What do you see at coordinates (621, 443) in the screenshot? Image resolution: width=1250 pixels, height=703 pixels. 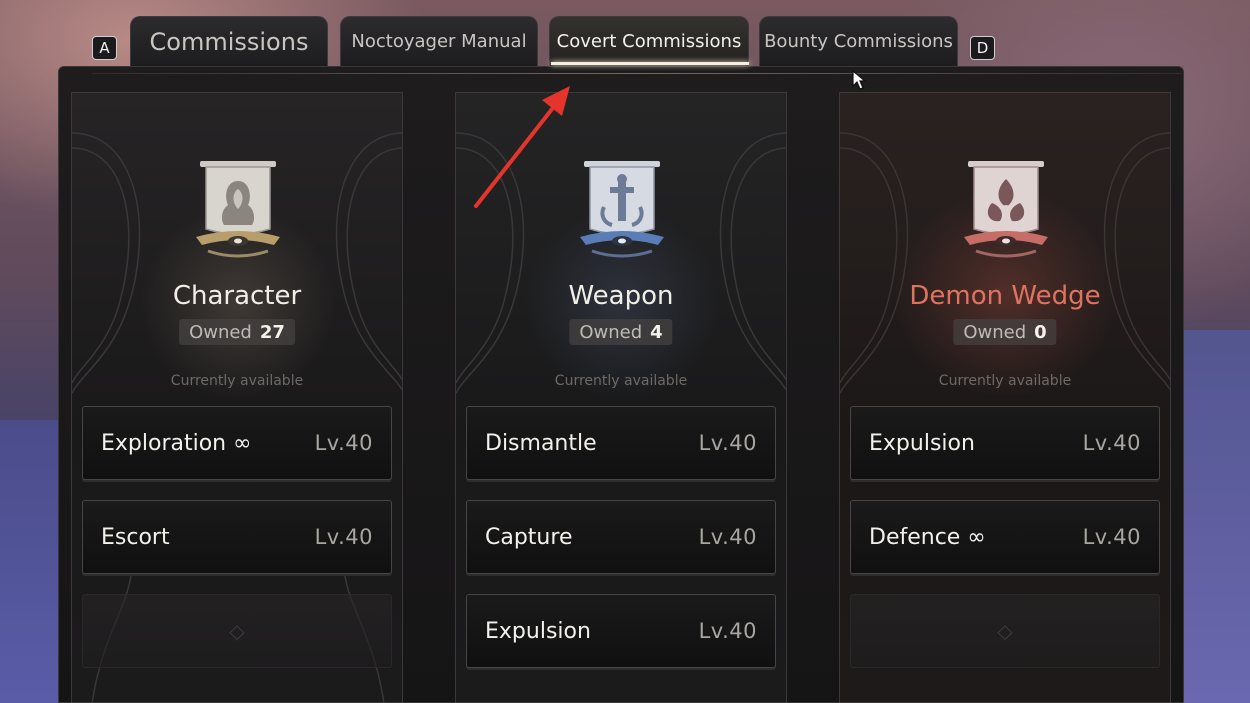 I see `mission-dismantle: Dismantle Lv.40` at bounding box center [621, 443].